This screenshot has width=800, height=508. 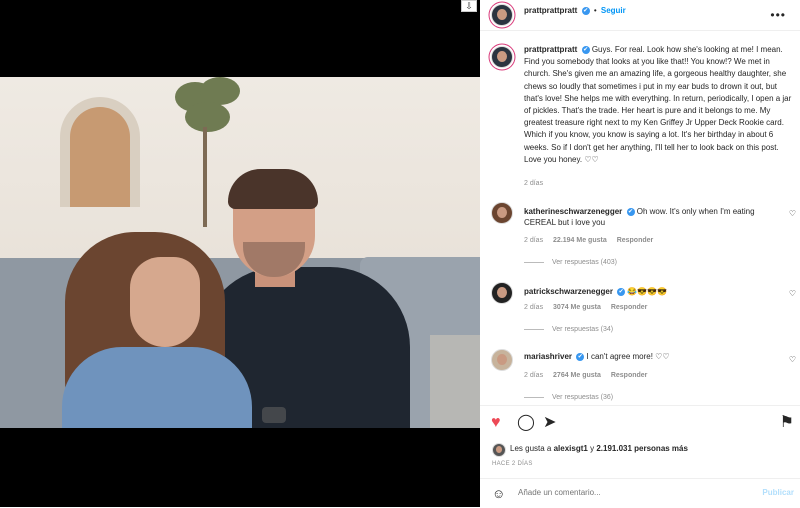 What do you see at coordinates (628, 492) in the screenshot?
I see `comment-input` at bounding box center [628, 492].